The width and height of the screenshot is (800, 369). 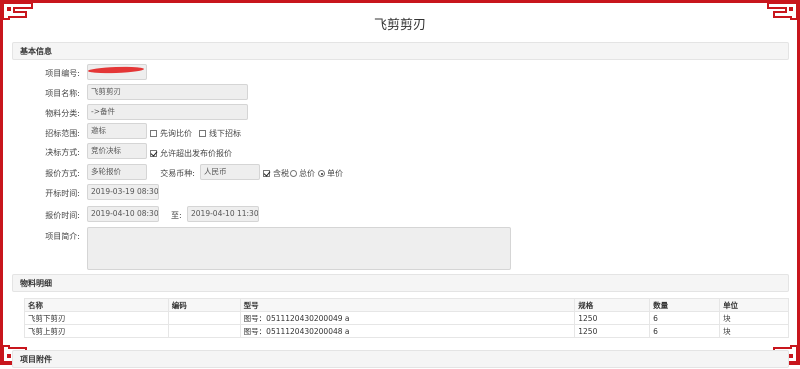 I want to click on total-price-radio: 总价, so click(x=301, y=173).